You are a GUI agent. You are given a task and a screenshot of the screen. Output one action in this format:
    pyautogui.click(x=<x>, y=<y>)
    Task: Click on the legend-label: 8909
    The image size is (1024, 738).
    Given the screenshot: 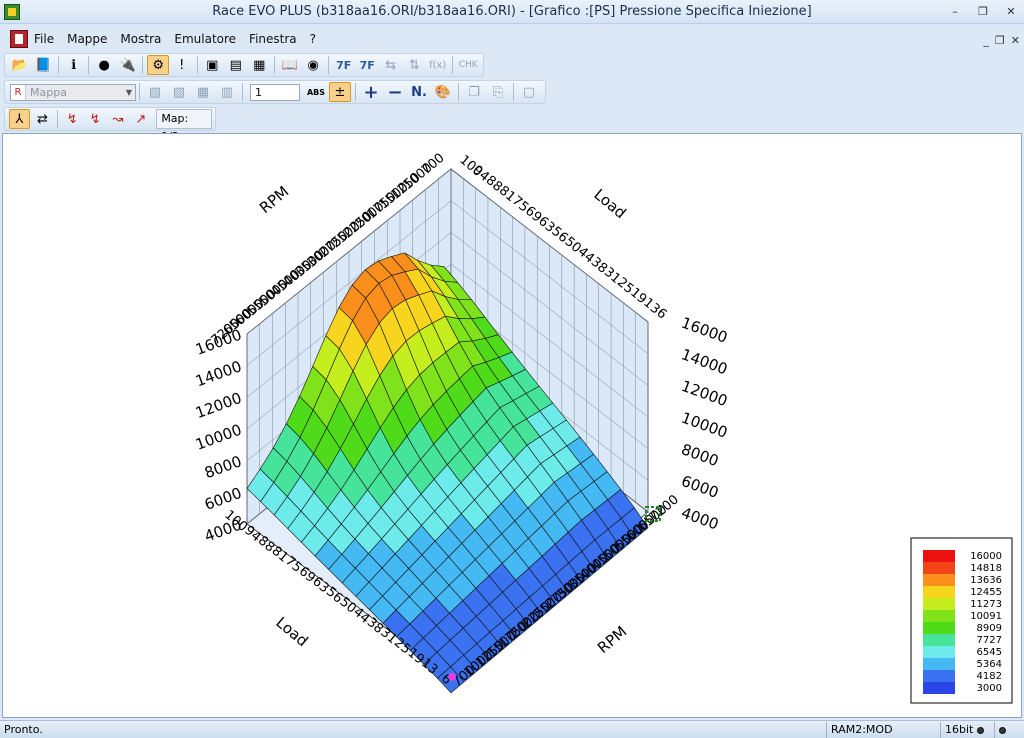 What is the action you would take?
    pyautogui.click(x=989, y=628)
    